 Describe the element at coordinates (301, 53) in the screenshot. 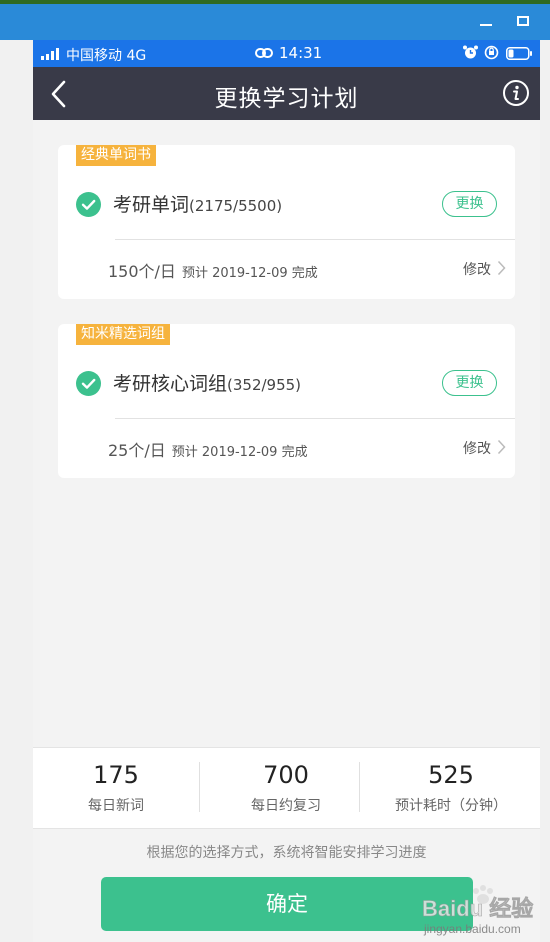

I see `status-time: 14:31` at that location.